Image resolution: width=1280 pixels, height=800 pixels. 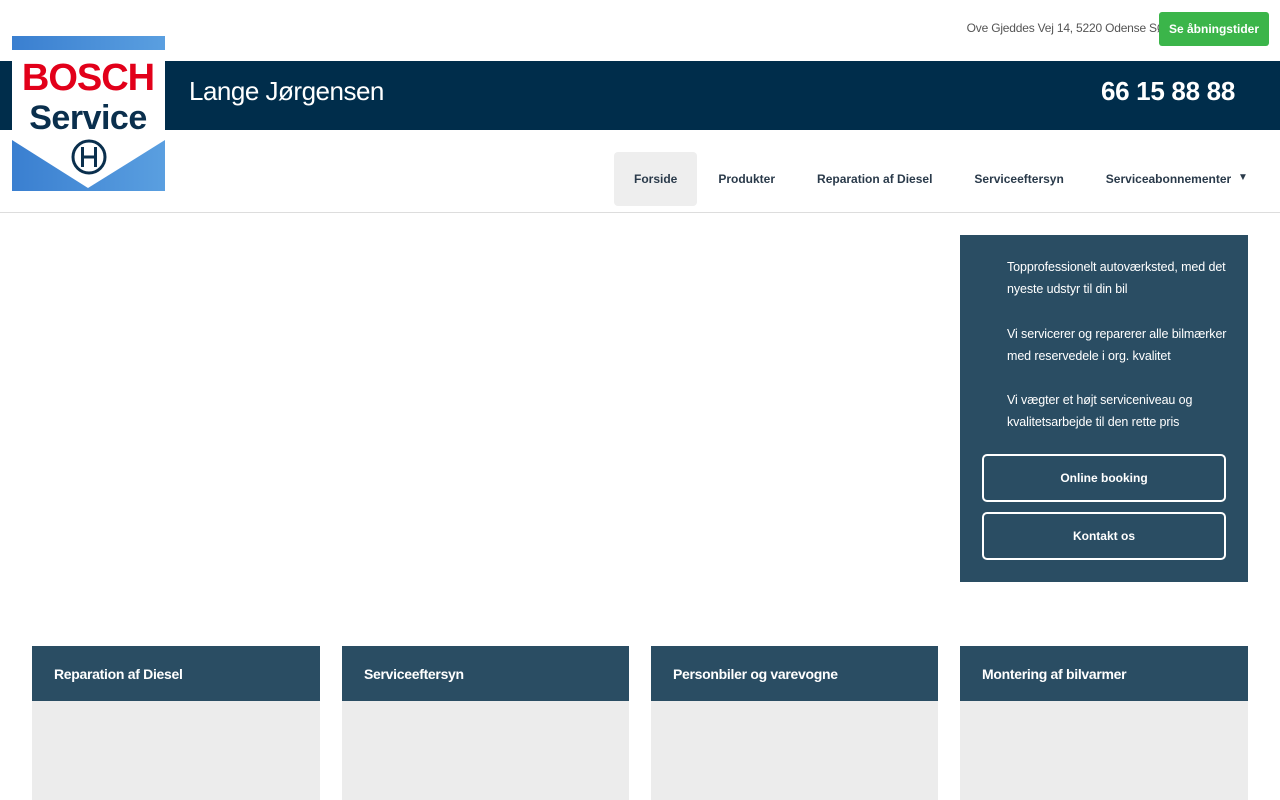 I want to click on service-card: Reparation af Diesel, so click(x=176, y=723).